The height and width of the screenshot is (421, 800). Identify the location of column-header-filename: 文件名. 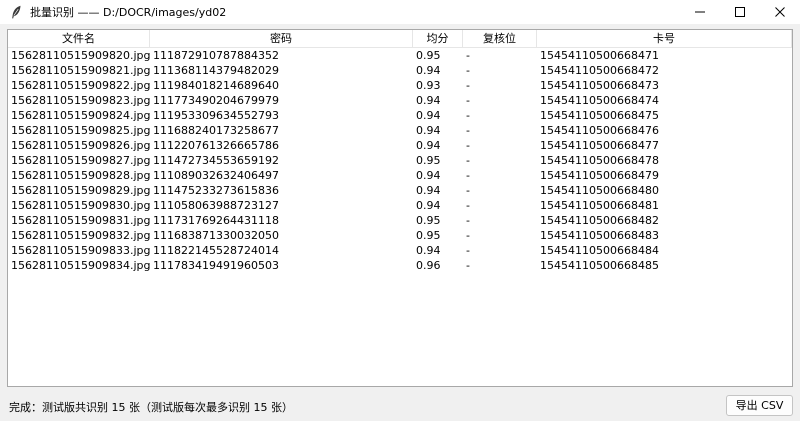
(79, 38).